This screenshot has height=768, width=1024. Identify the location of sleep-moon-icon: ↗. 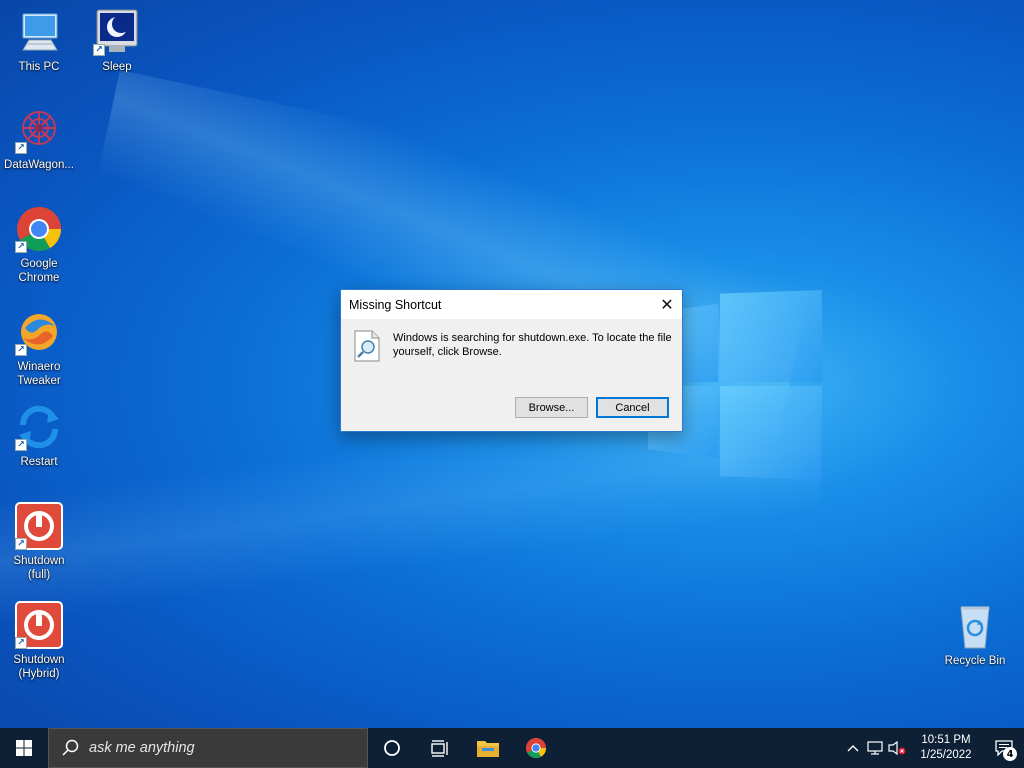
(117, 32).